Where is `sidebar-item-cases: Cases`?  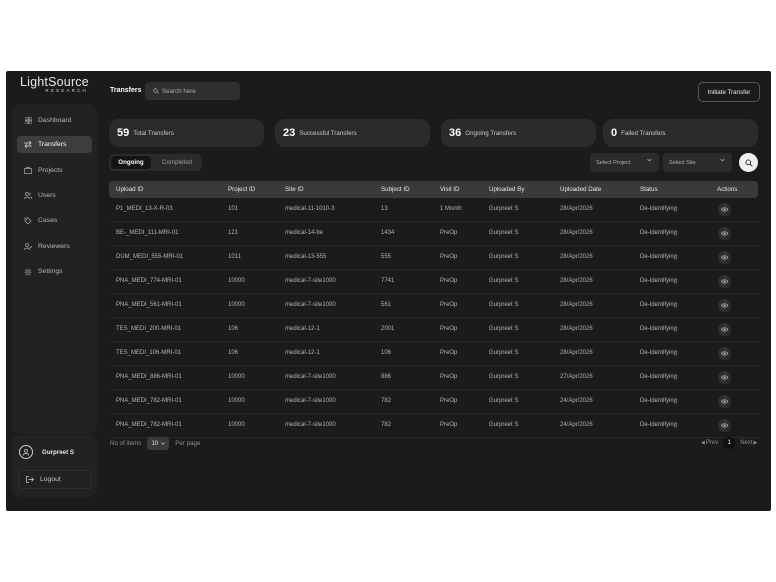
sidebar-item-cases: Cases is located at coordinates (54, 220).